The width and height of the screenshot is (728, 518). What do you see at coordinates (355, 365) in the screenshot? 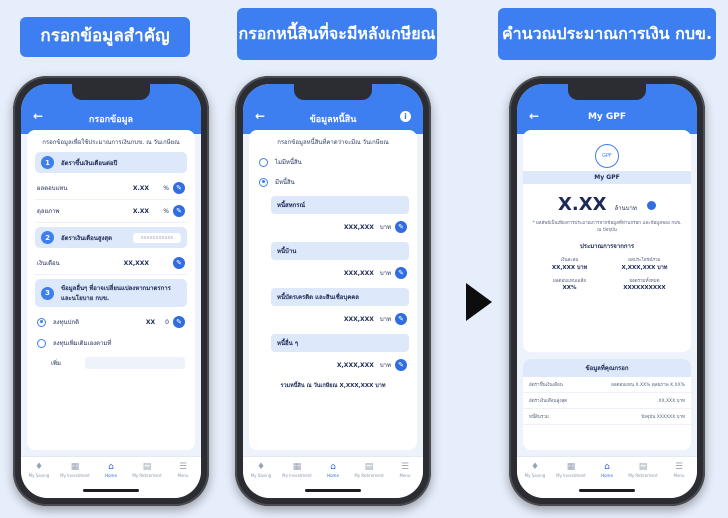
I see `debt-value: X,XXX,XXX` at bounding box center [355, 365].